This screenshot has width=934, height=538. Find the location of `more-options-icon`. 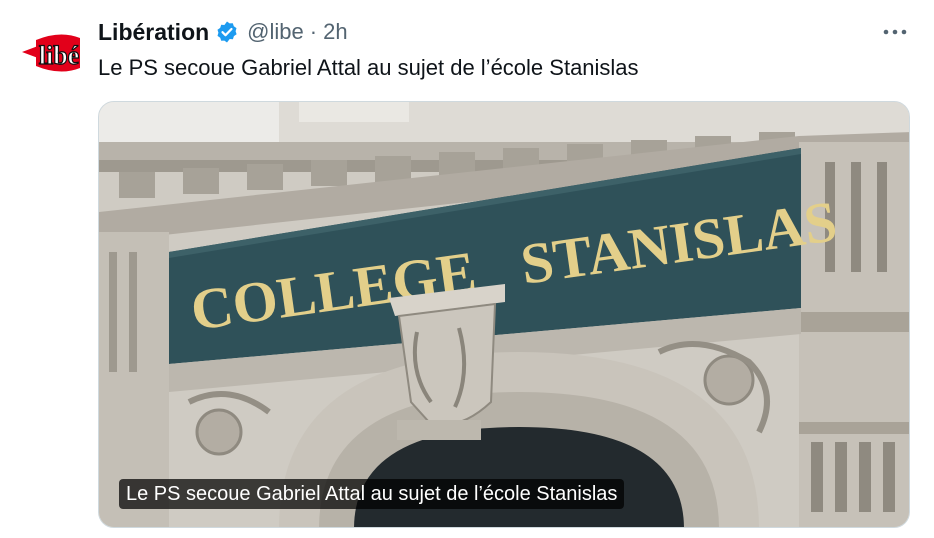

more-options-icon is located at coordinates (895, 32).